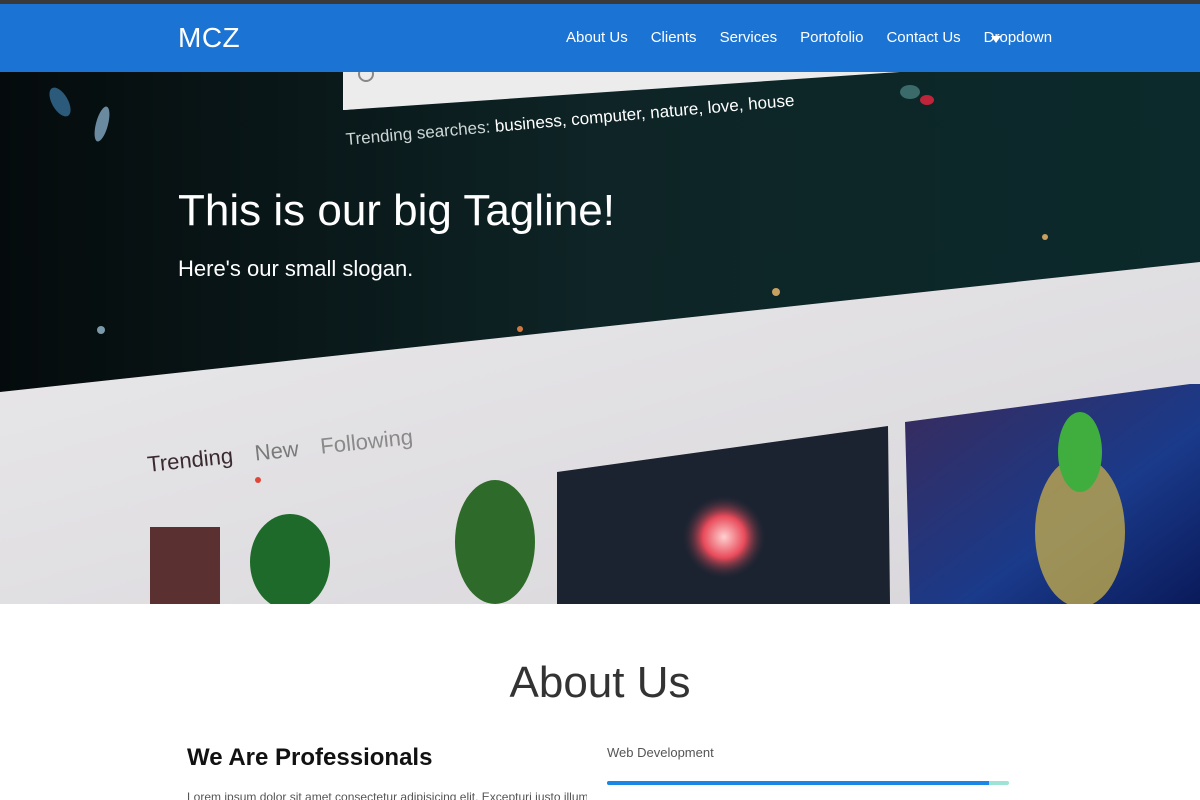 This screenshot has height=800, width=1200. What do you see at coordinates (996, 39) in the screenshot?
I see `caret-down-icon` at bounding box center [996, 39].